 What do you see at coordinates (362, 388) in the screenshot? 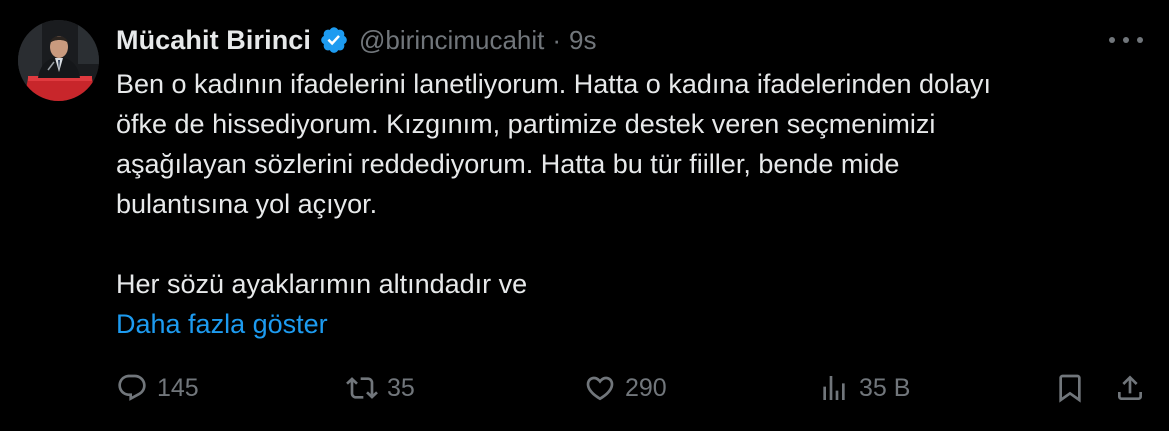
I see `retweet-icon` at bounding box center [362, 388].